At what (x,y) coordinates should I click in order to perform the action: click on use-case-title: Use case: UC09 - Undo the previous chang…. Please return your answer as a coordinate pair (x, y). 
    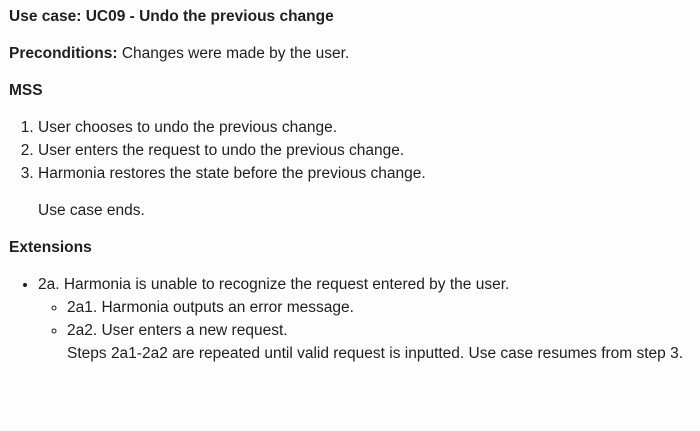
    Looking at the image, I should click on (171, 16).